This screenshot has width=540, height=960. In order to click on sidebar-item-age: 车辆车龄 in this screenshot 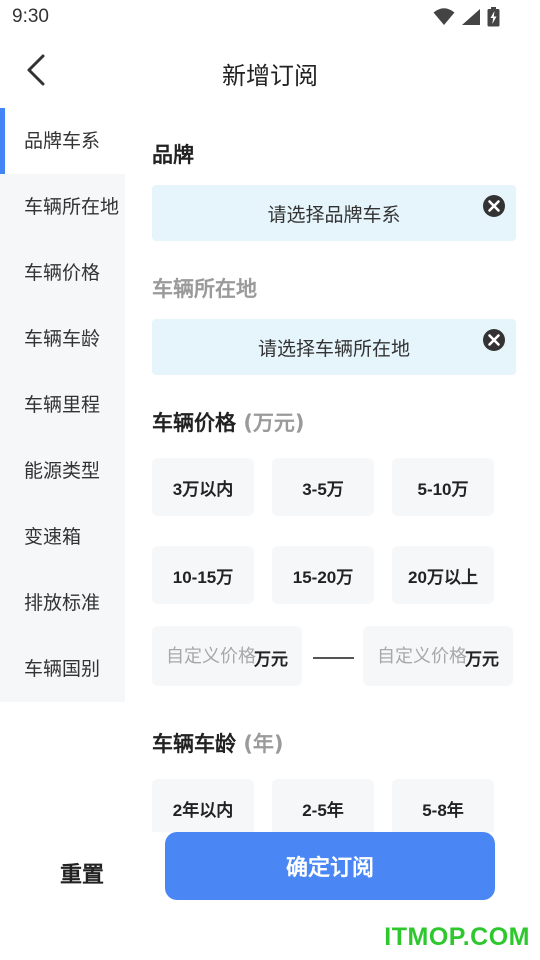, I will do `click(62, 339)`.